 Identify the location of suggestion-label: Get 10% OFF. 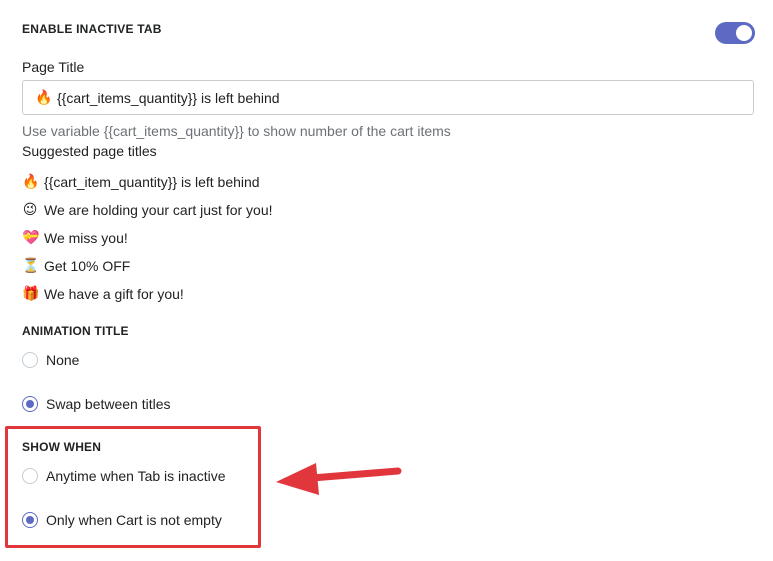
(87, 265).